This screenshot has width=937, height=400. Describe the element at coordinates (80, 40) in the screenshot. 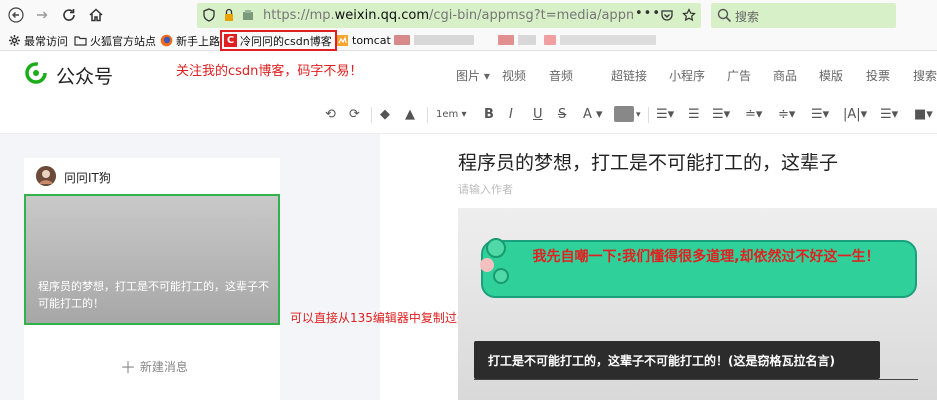

I see `folder-icon` at that location.